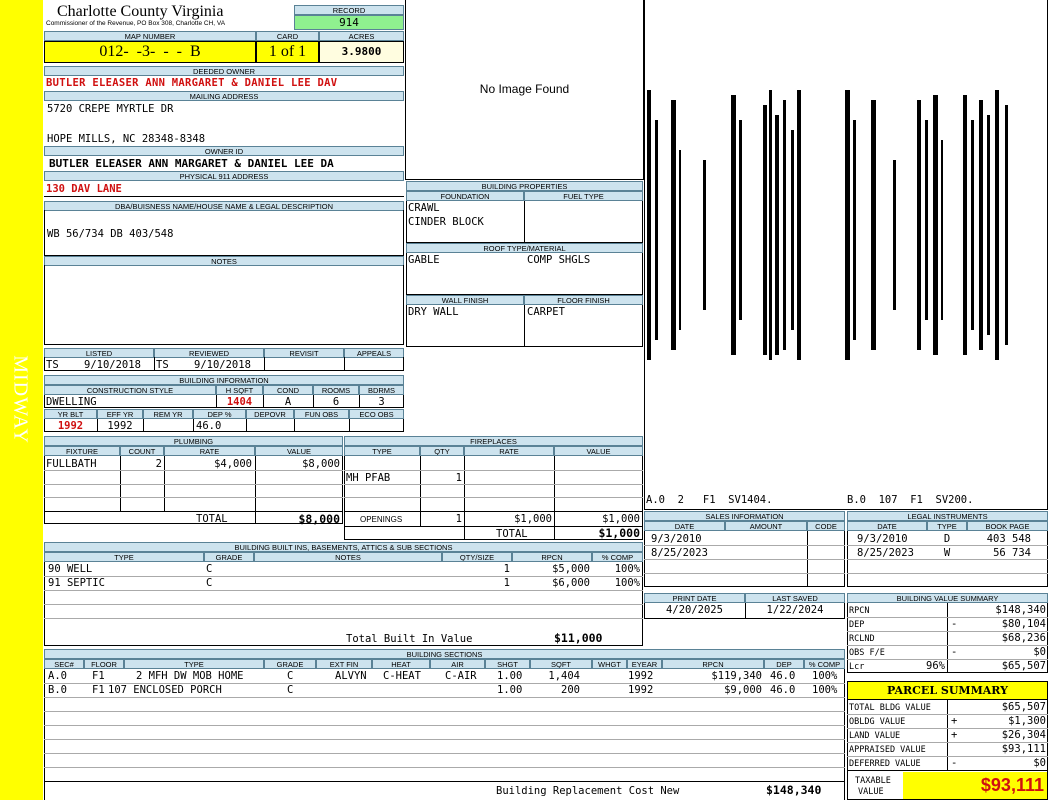 This screenshot has height=800, width=1050. What do you see at coordinates (561, 664) in the screenshot?
I see `sec-h-sqft: SQFT` at bounding box center [561, 664].